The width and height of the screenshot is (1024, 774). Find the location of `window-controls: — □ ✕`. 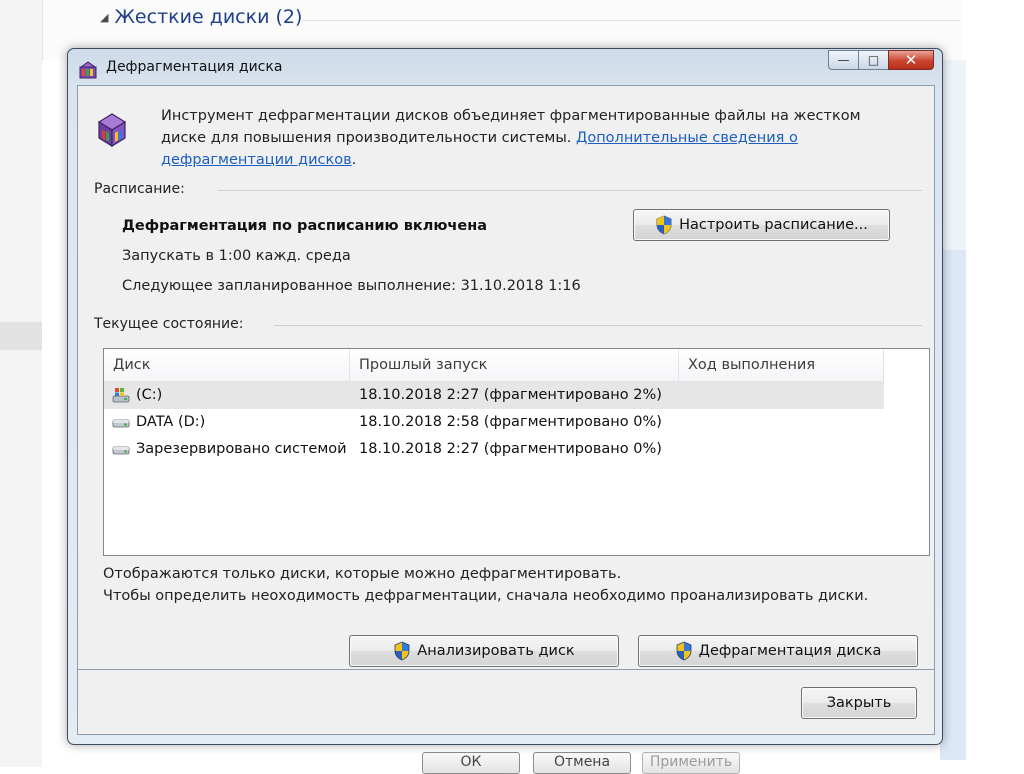

window-controls: — □ ✕ is located at coordinates (881, 60).